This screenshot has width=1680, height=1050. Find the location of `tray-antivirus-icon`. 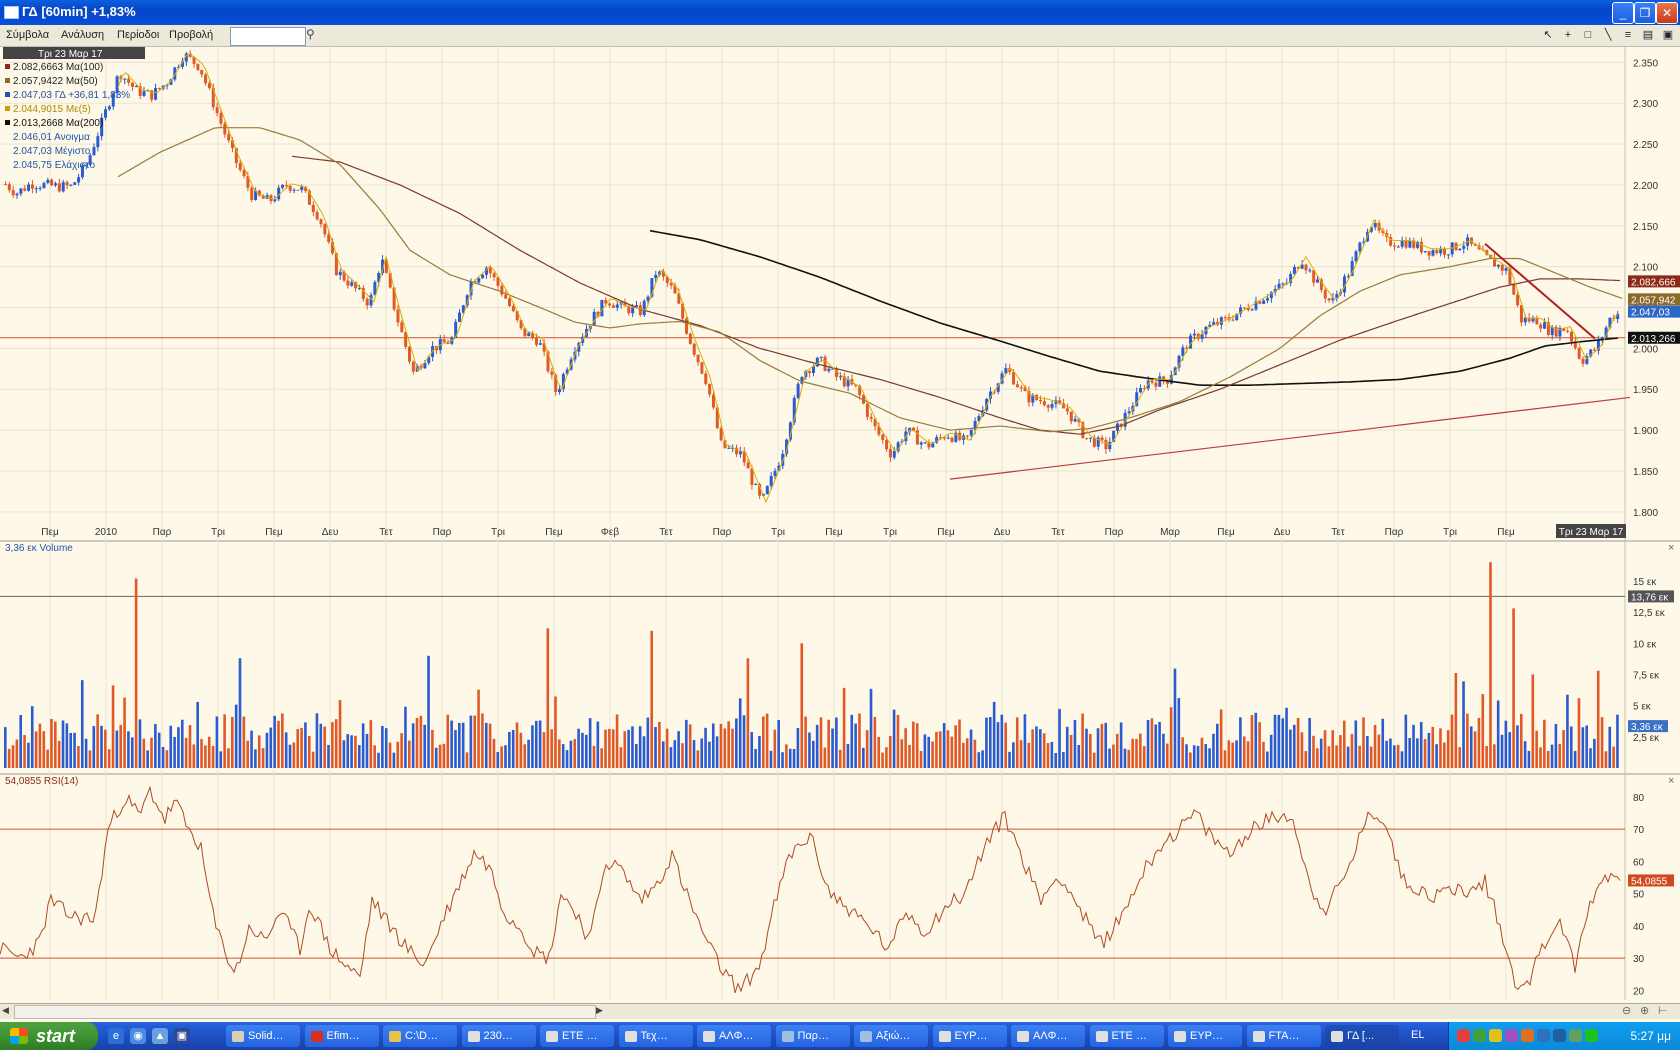

tray-antivirus-icon is located at coordinates (1463, 1035).